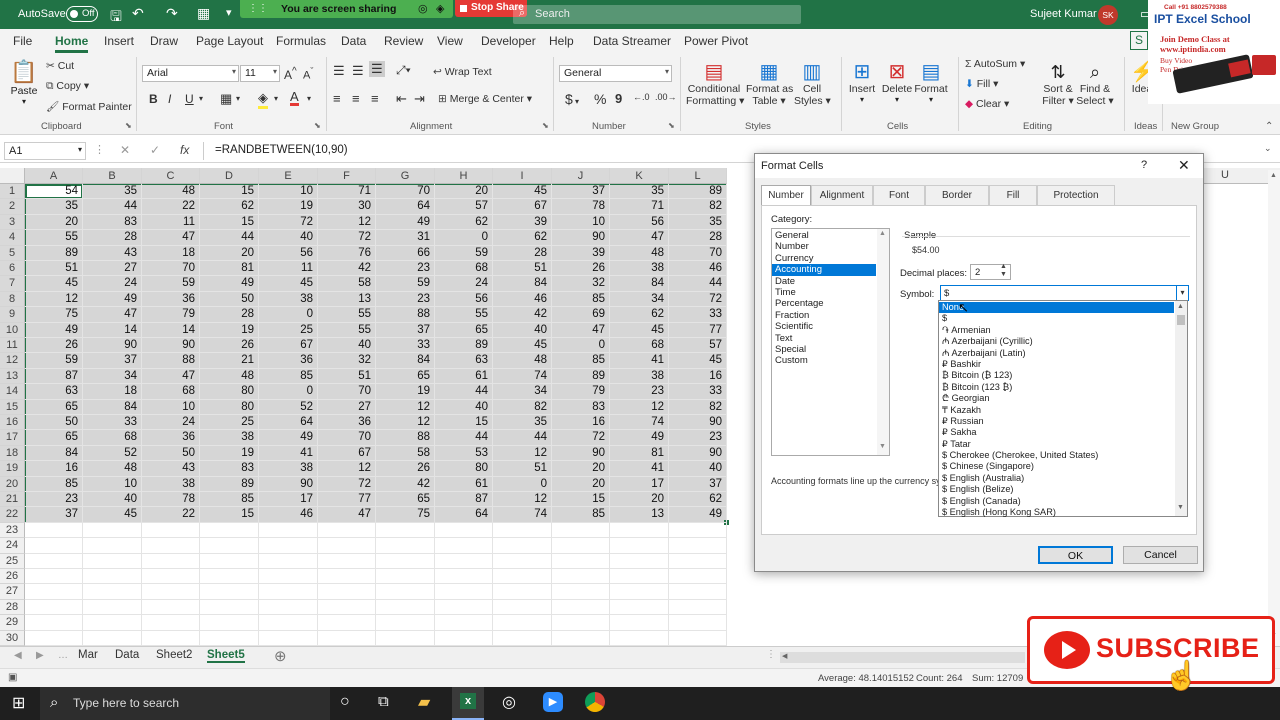 Image resolution: width=1280 pixels, height=720 pixels. I want to click on save-icon: 🖫, so click(116, 18).